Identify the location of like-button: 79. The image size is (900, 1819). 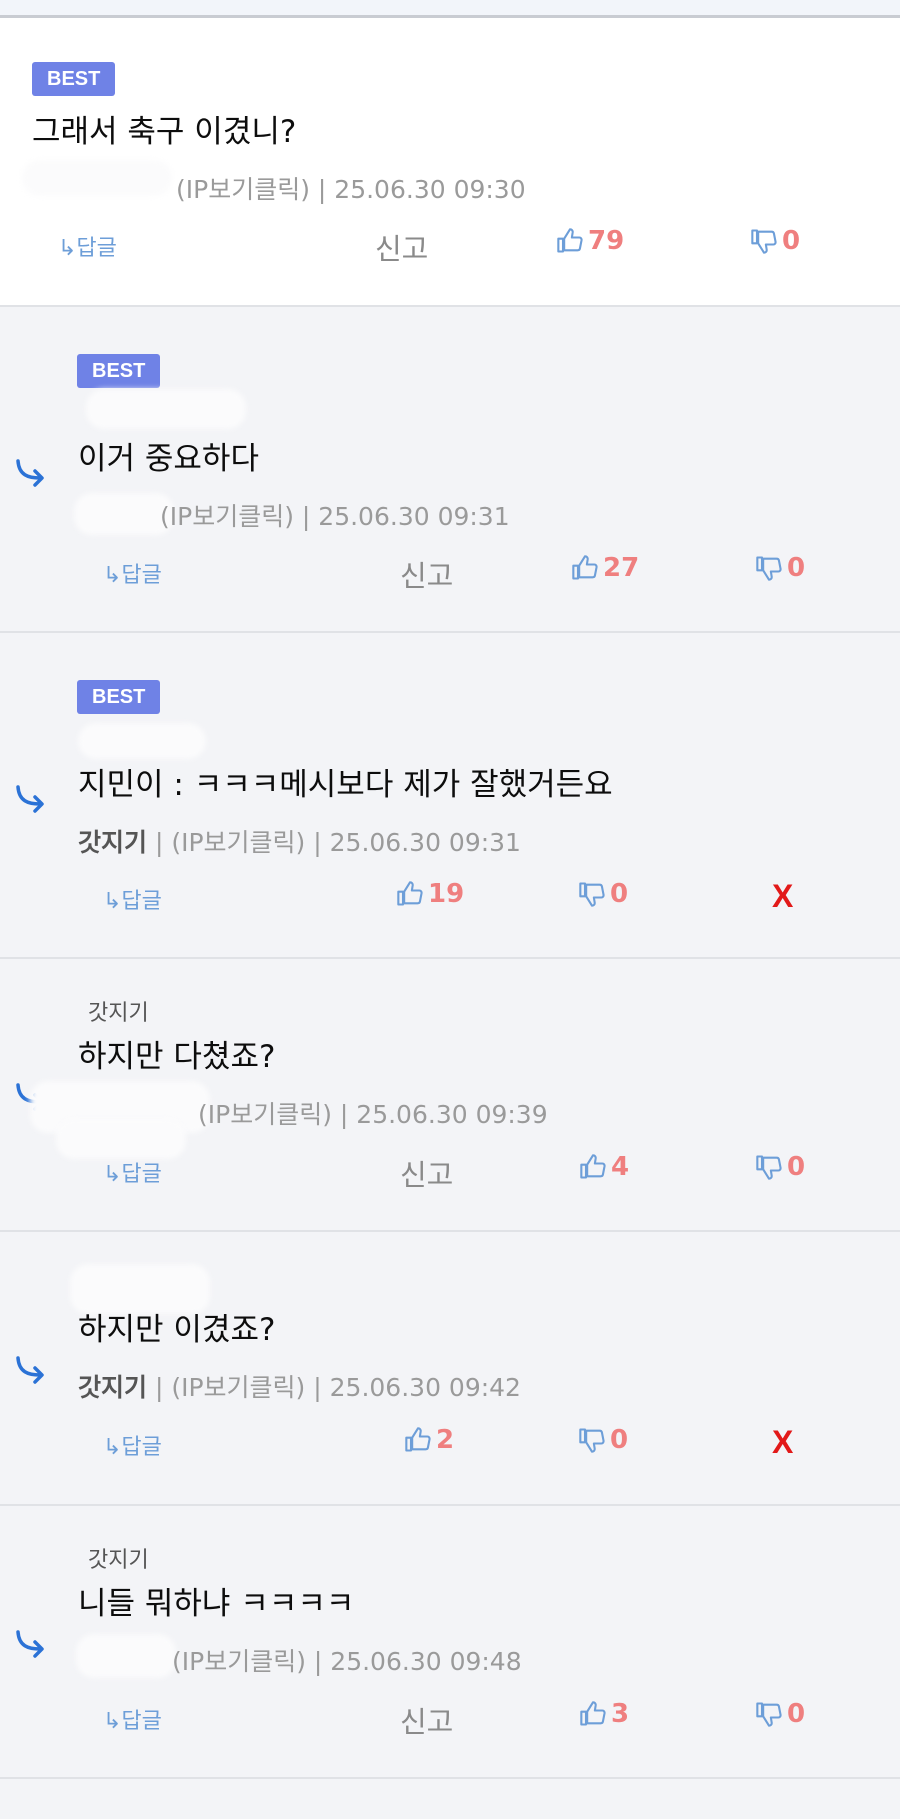
(590, 241).